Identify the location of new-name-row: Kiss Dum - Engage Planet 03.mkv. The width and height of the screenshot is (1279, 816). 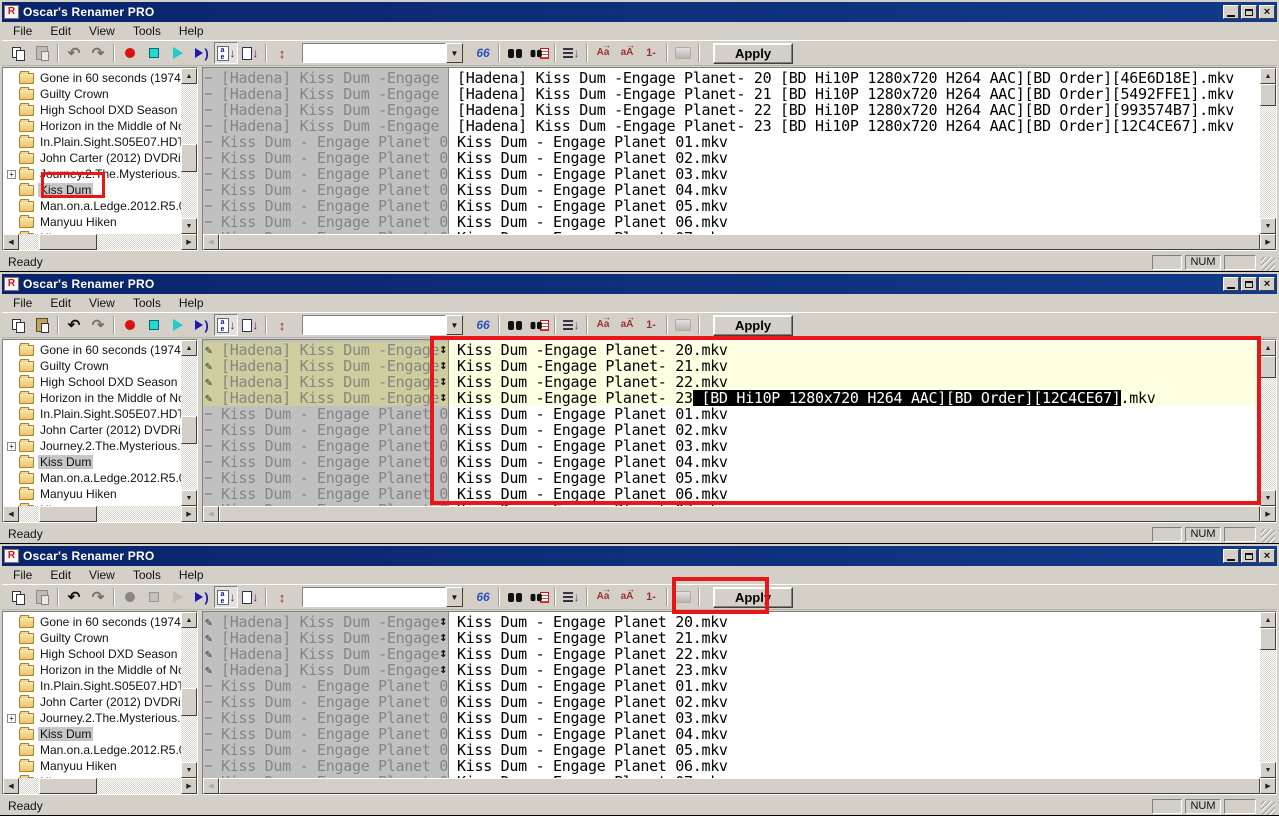
(854, 174).